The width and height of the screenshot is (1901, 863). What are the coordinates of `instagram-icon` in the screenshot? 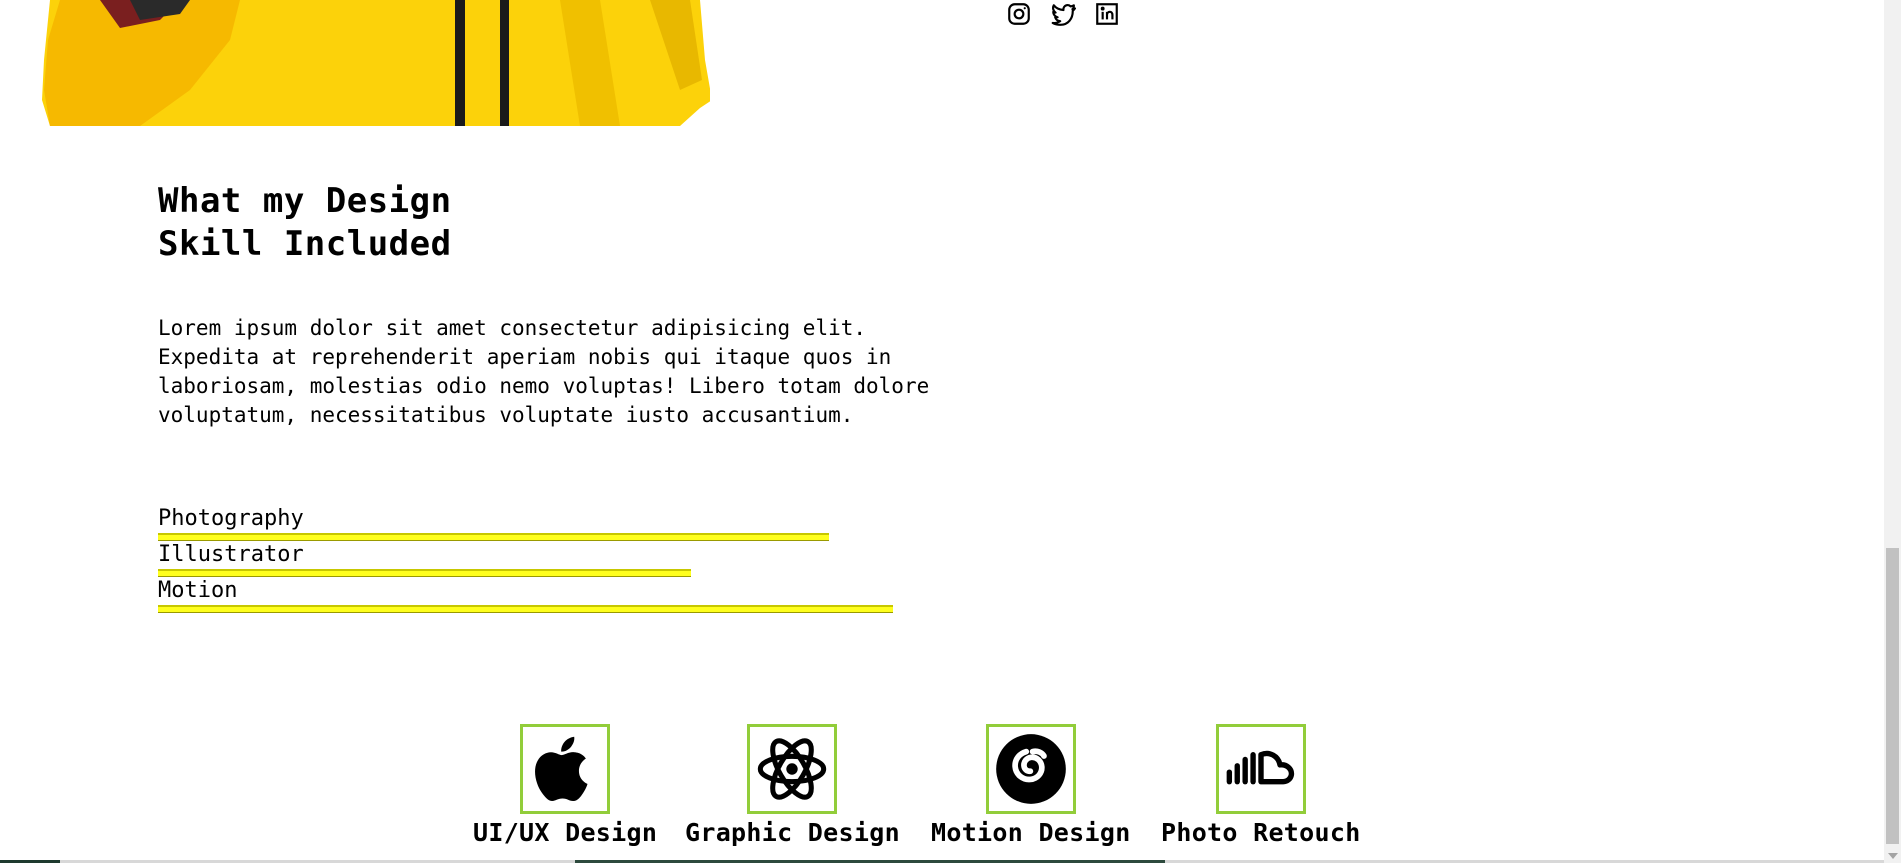 It's located at (1019, 14).